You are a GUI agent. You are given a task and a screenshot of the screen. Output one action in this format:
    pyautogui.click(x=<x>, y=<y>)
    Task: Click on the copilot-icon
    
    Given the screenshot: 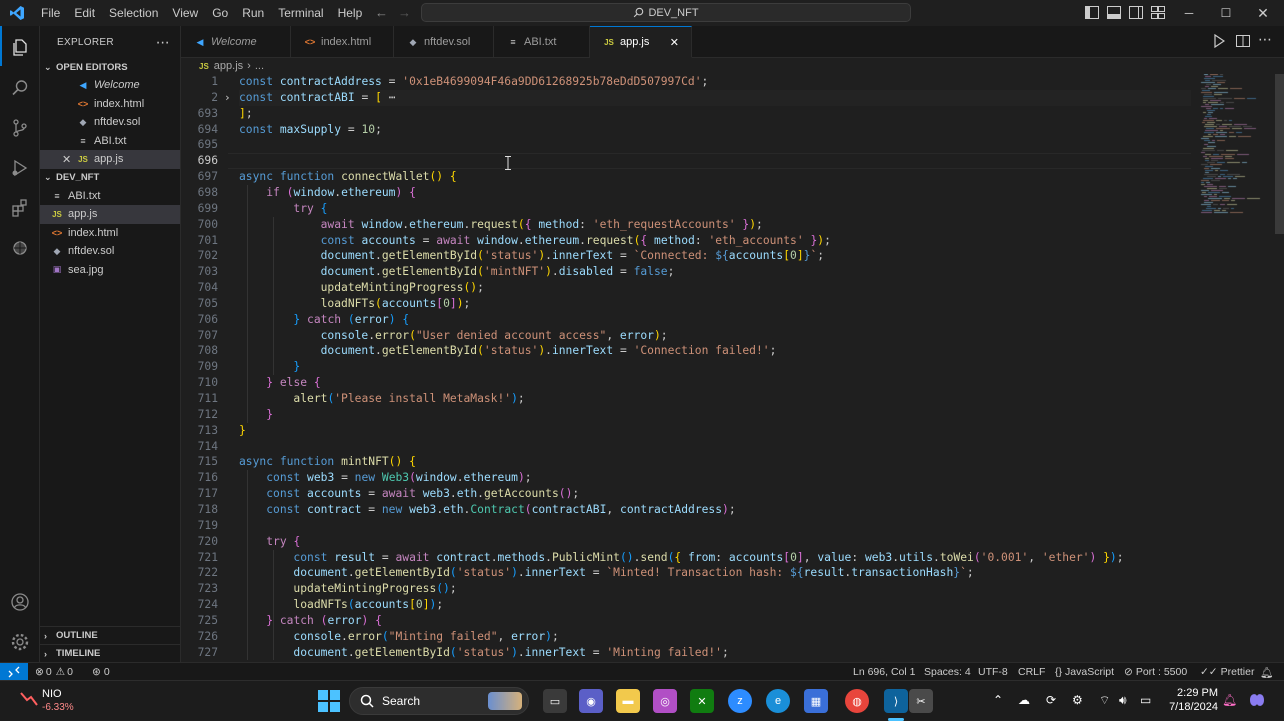 What is the action you would take?
    pyautogui.click(x=1257, y=702)
    